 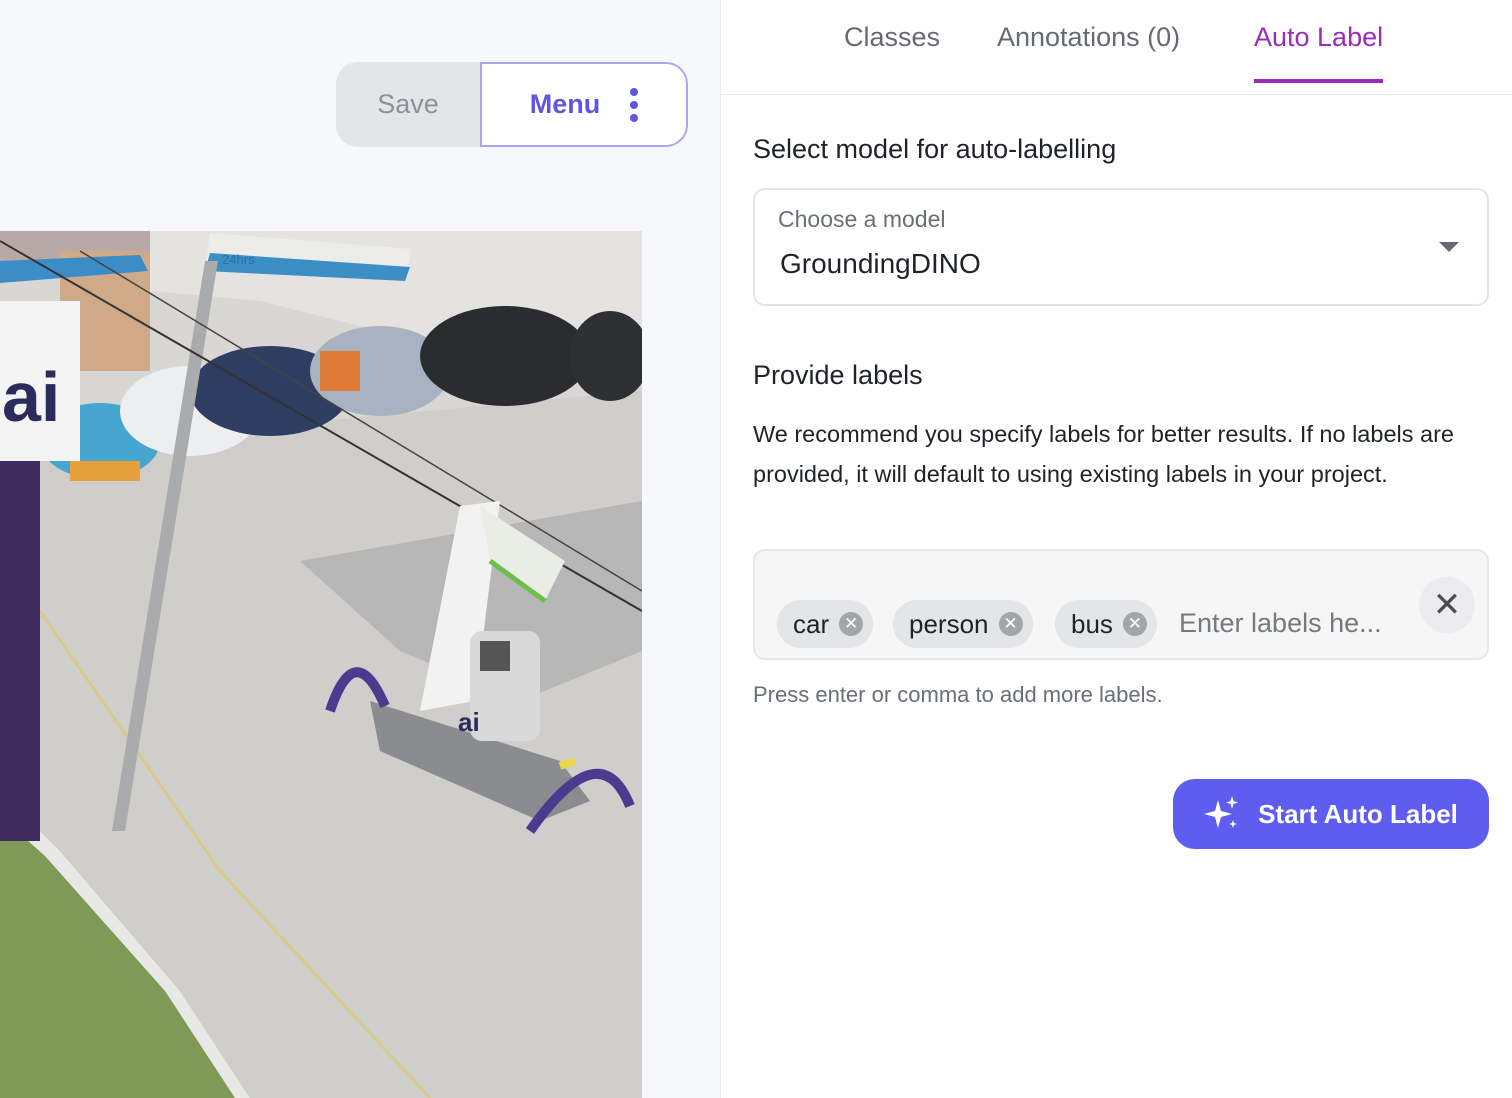 I want to click on close-icon: ✕, so click(x=1447, y=605).